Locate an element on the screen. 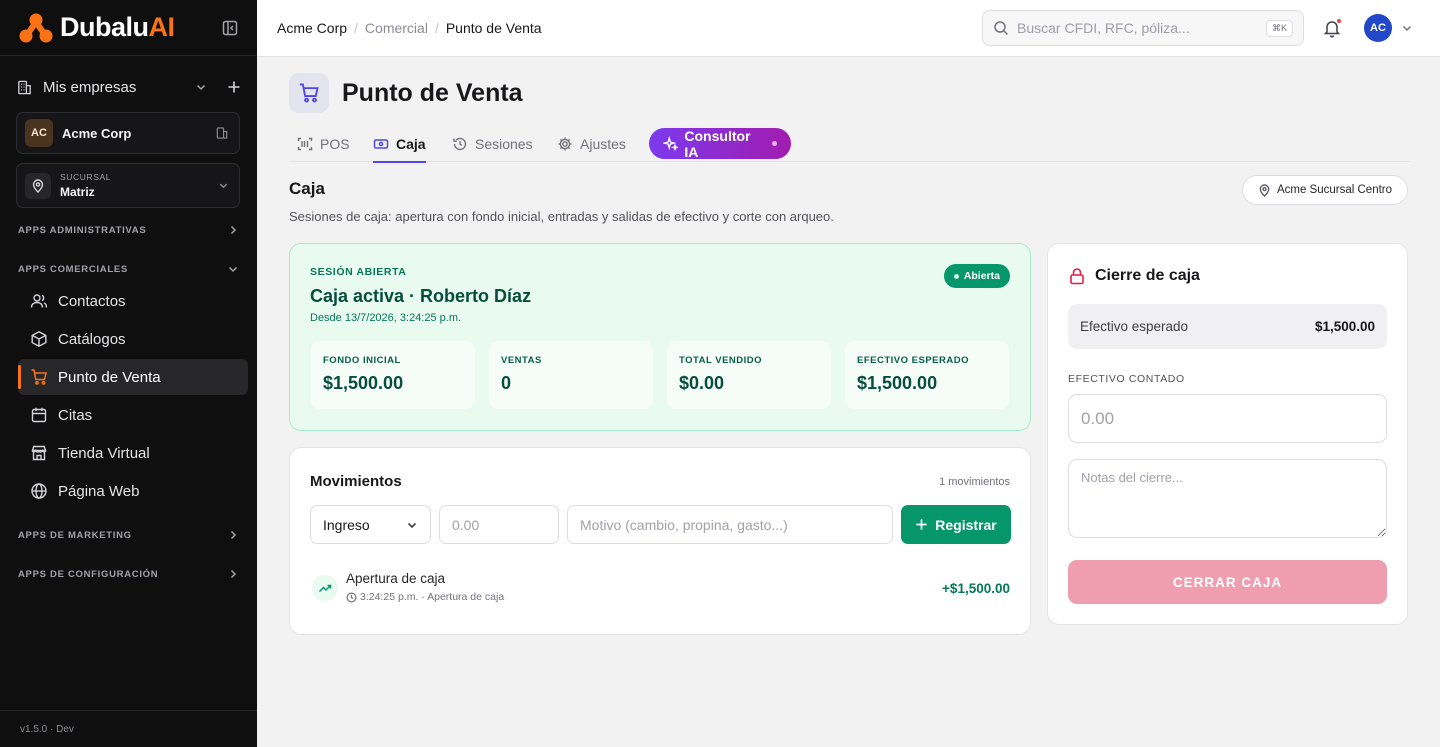 The image size is (1440, 747). counted-cash-input is located at coordinates (1227, 418).